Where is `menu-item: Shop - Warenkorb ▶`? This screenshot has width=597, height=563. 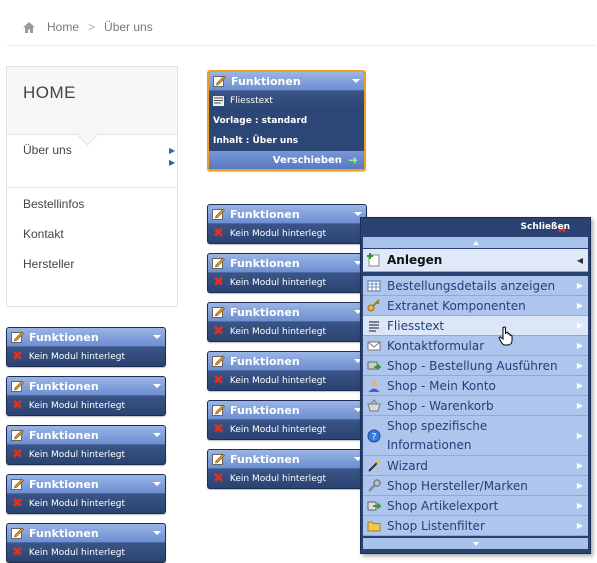 menu-item: Shop - Warenkorb ▶ is located at coordinates (475, 406).